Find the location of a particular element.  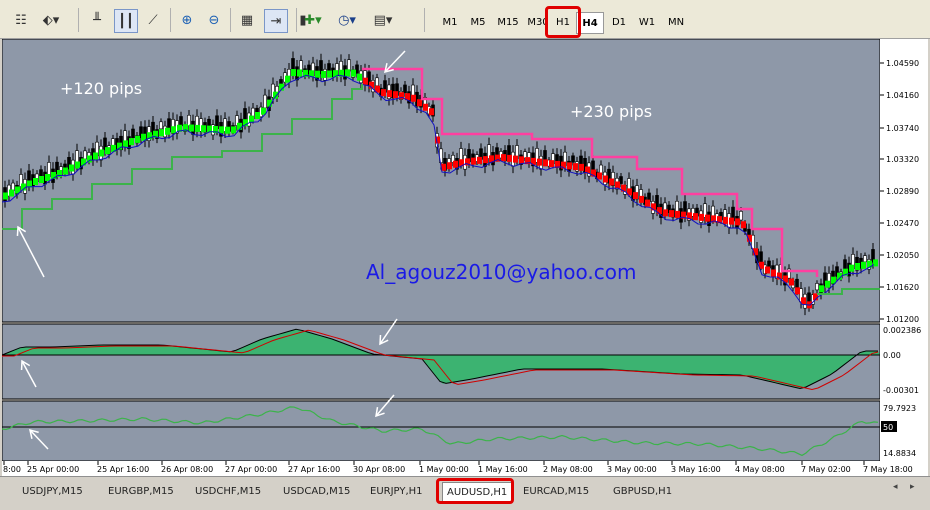

h1-highlight-box is located at coordinates (563, 22).